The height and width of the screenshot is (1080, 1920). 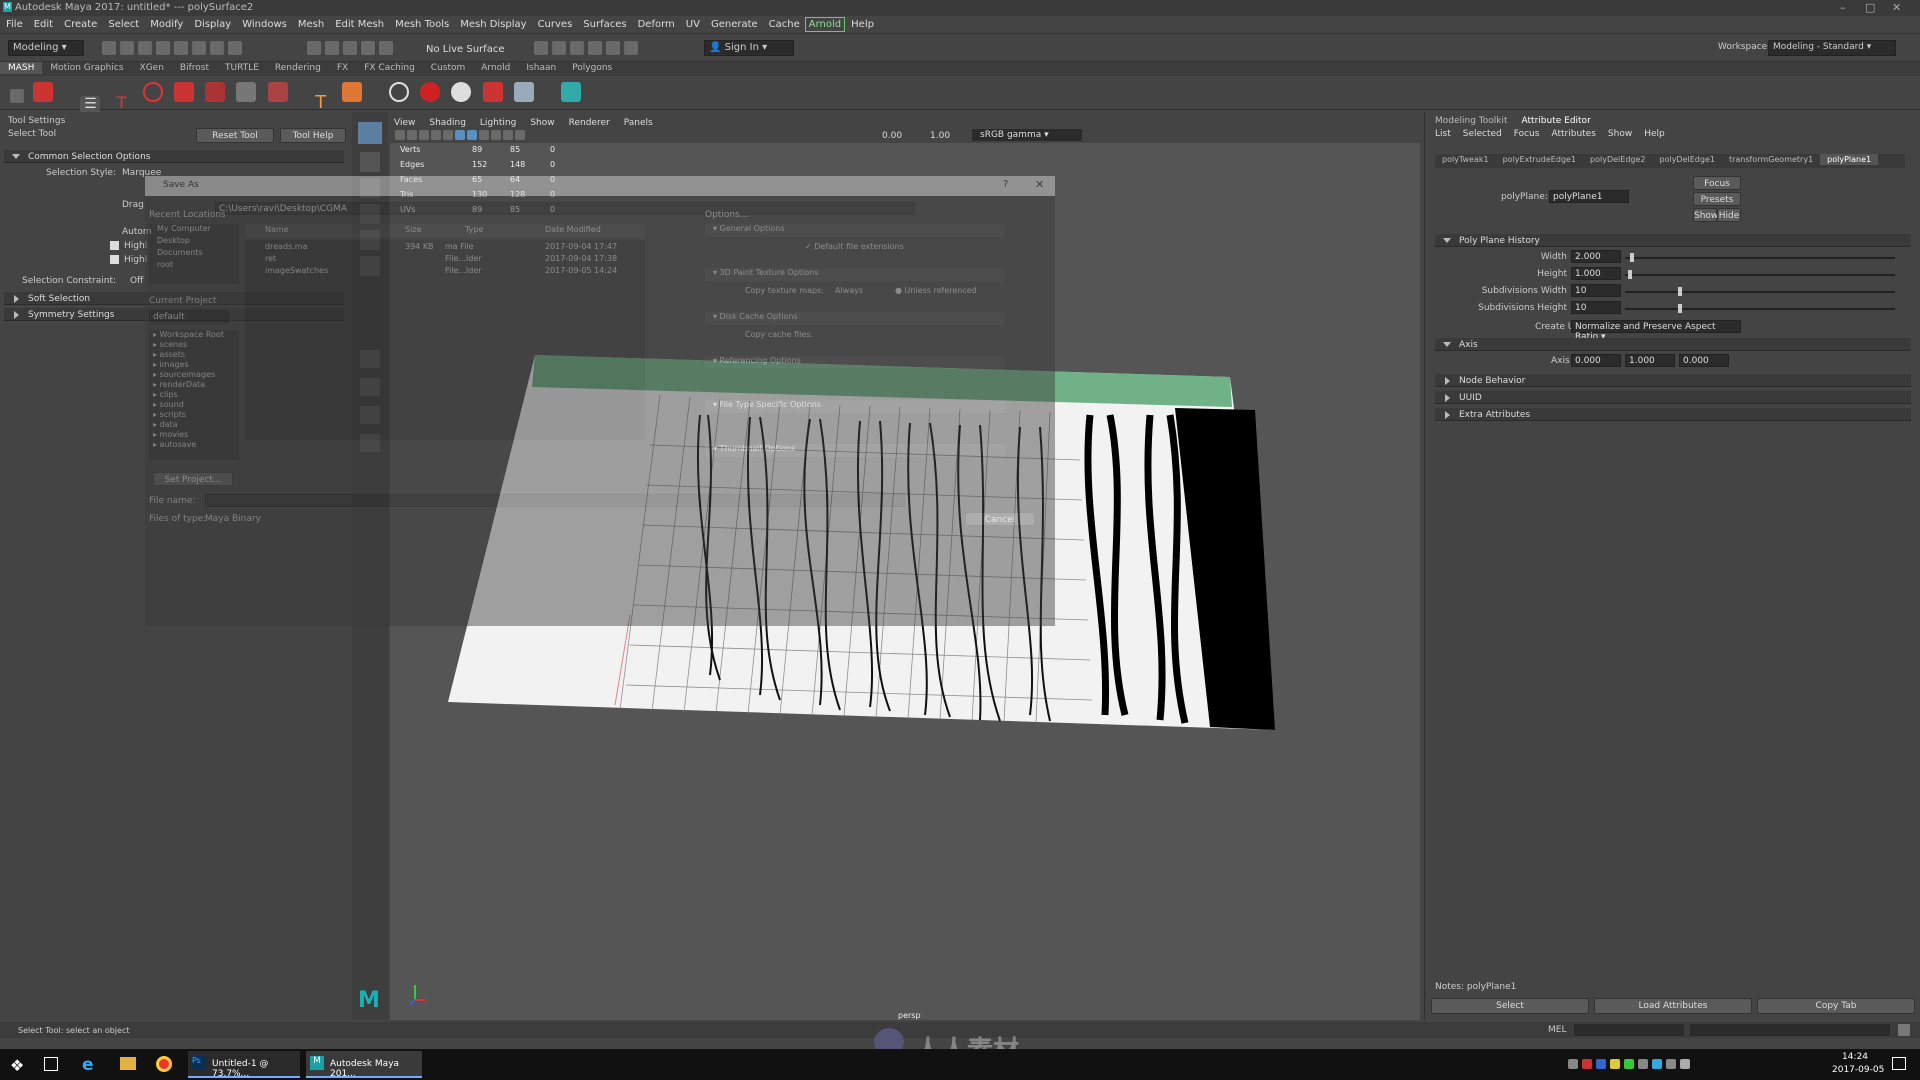 What do you see at coordinates (523, 92) in the screenshot?
I see `fx-icon` at bounding box center [523, 92].